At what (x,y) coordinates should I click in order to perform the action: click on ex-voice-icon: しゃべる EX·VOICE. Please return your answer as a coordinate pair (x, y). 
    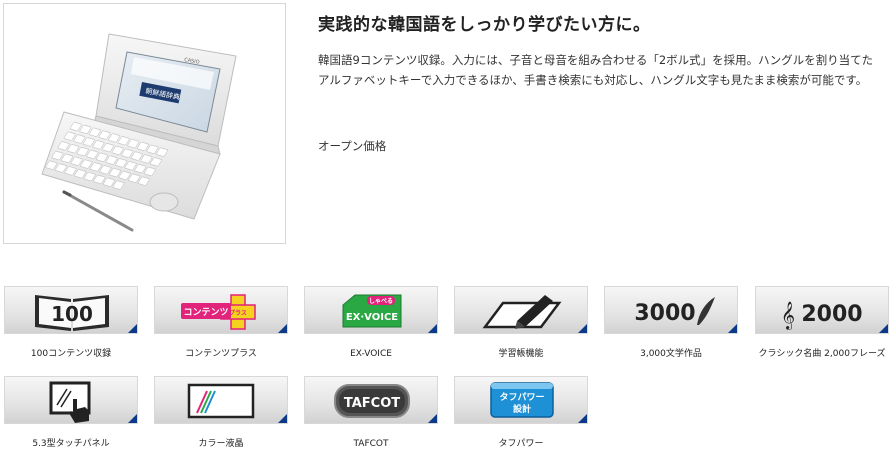
    Looking at the image, I should click on (372, 311).